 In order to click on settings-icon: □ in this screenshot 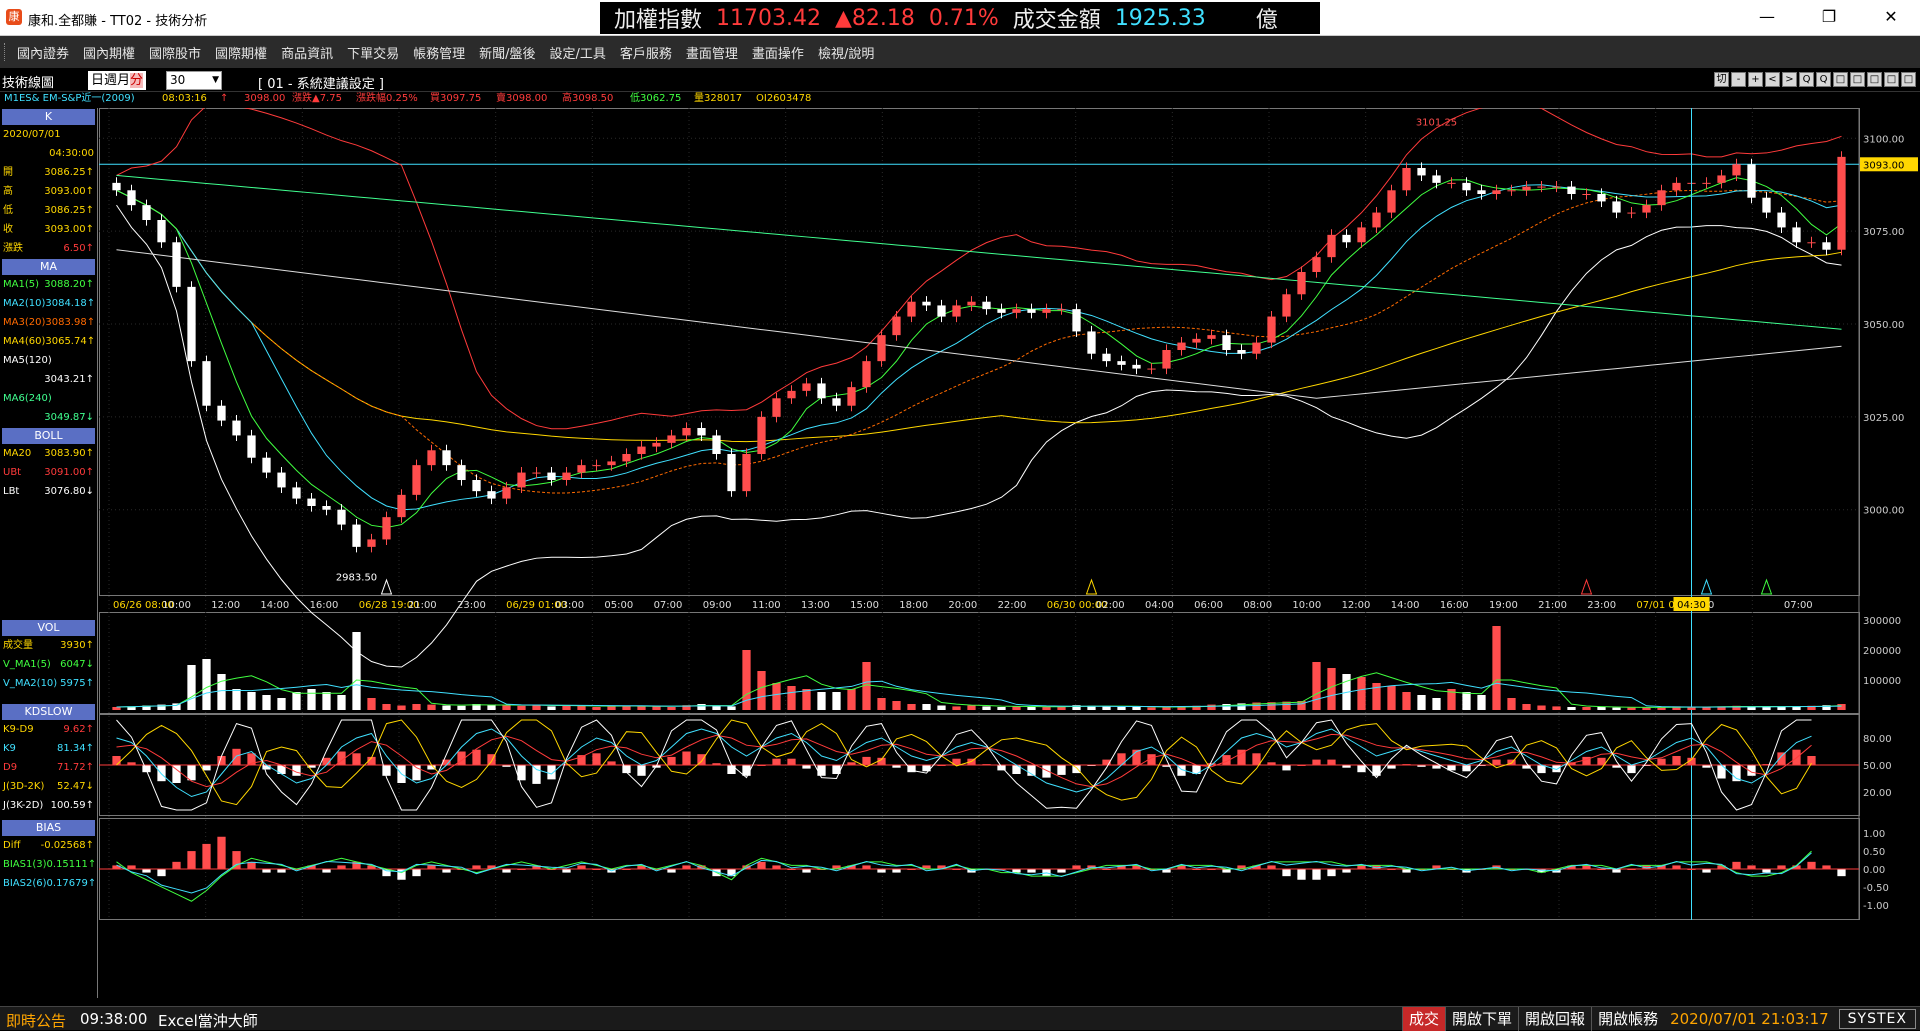, I will do `click(1874, 79)`.